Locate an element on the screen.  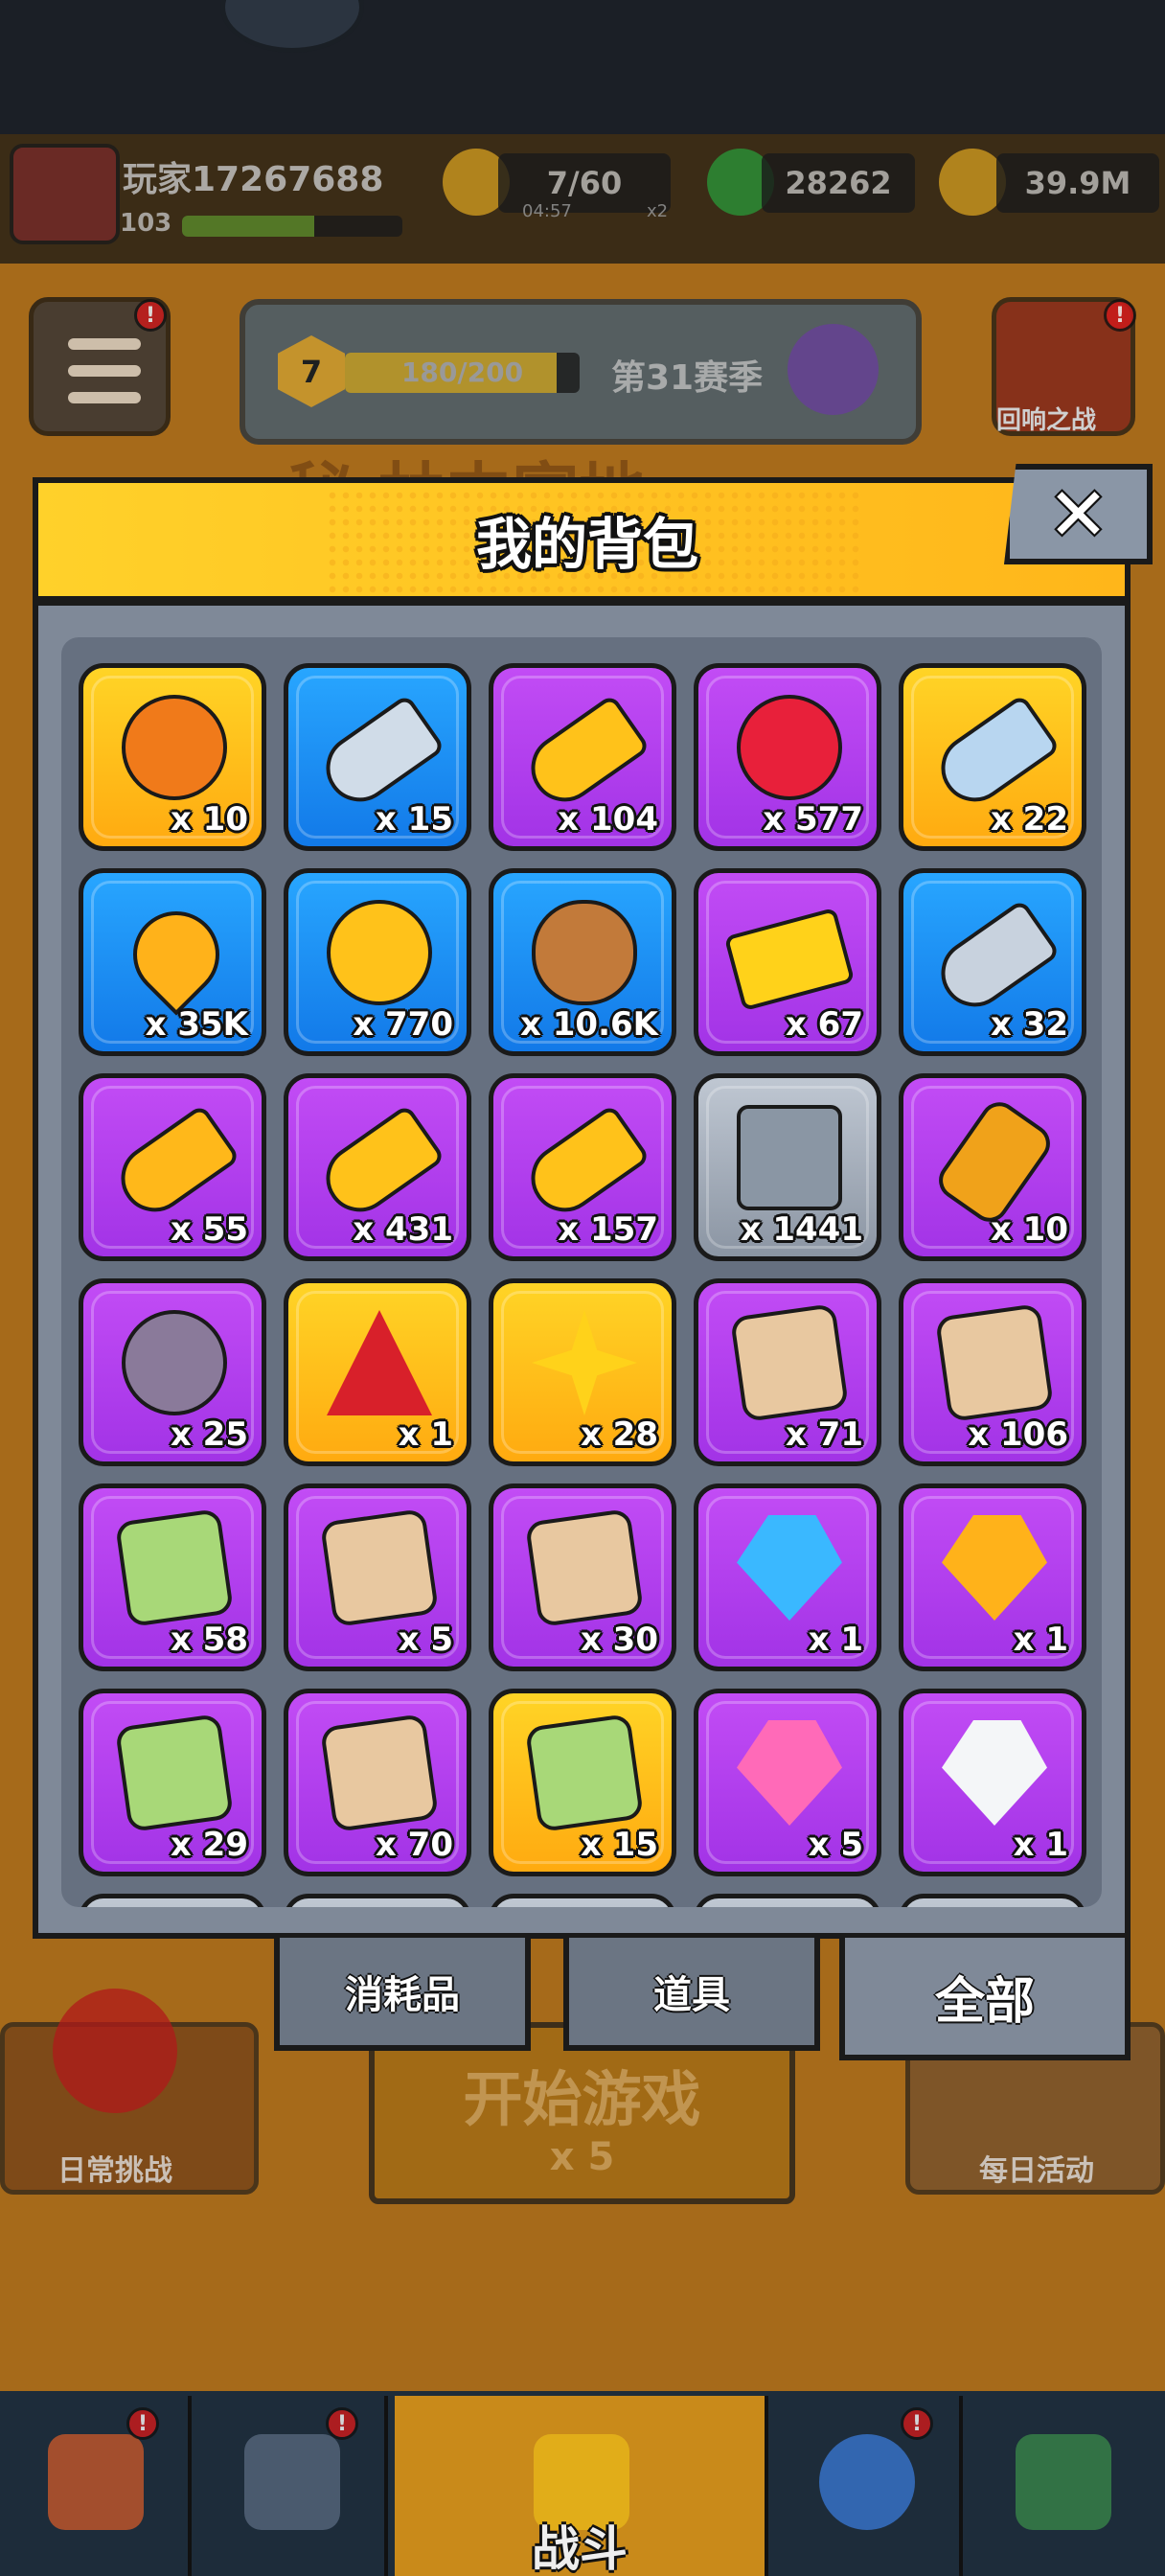
echo-alert-badge: ! is located at coordinates (1120, 315).